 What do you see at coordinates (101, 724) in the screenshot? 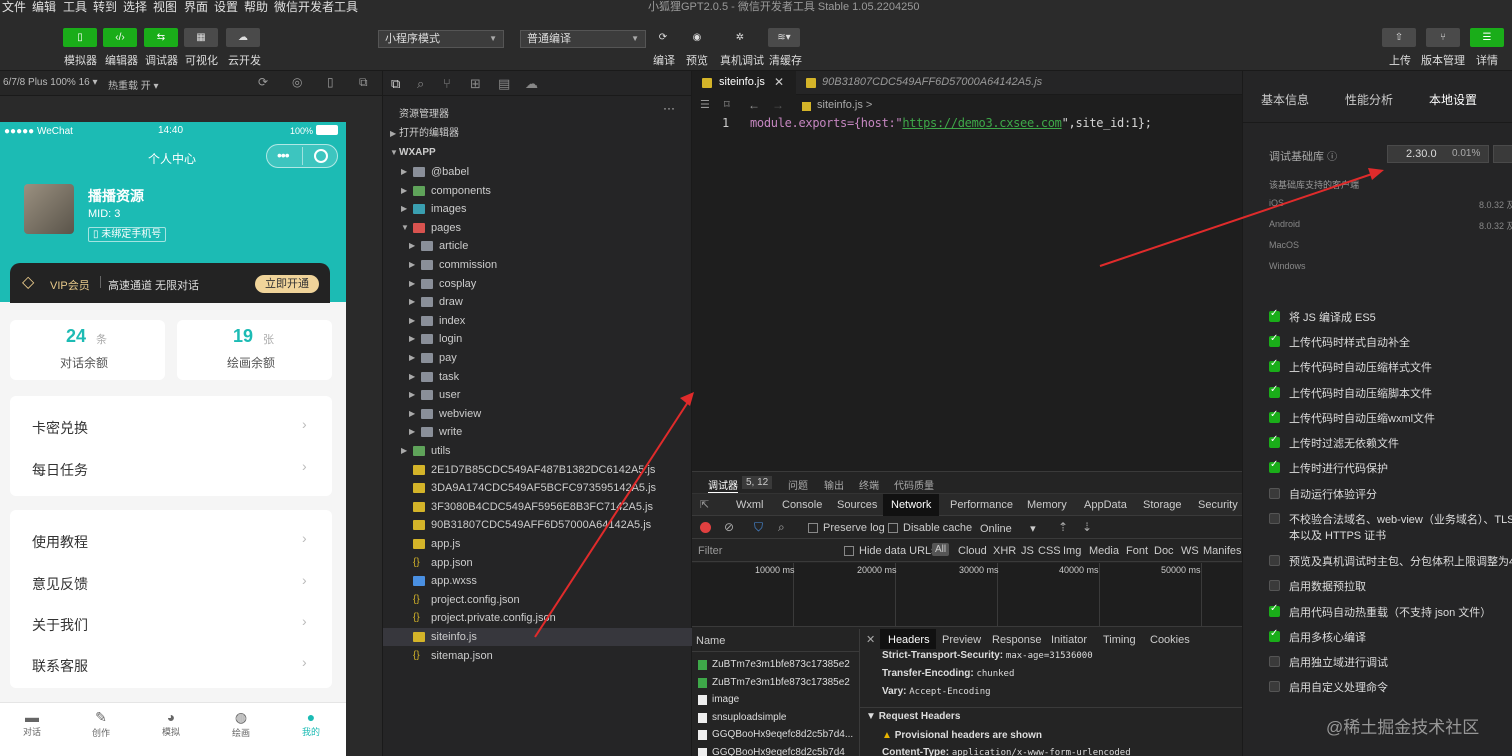
I see `tab-create: ✎ 创作` at bounding box center [101, 724].